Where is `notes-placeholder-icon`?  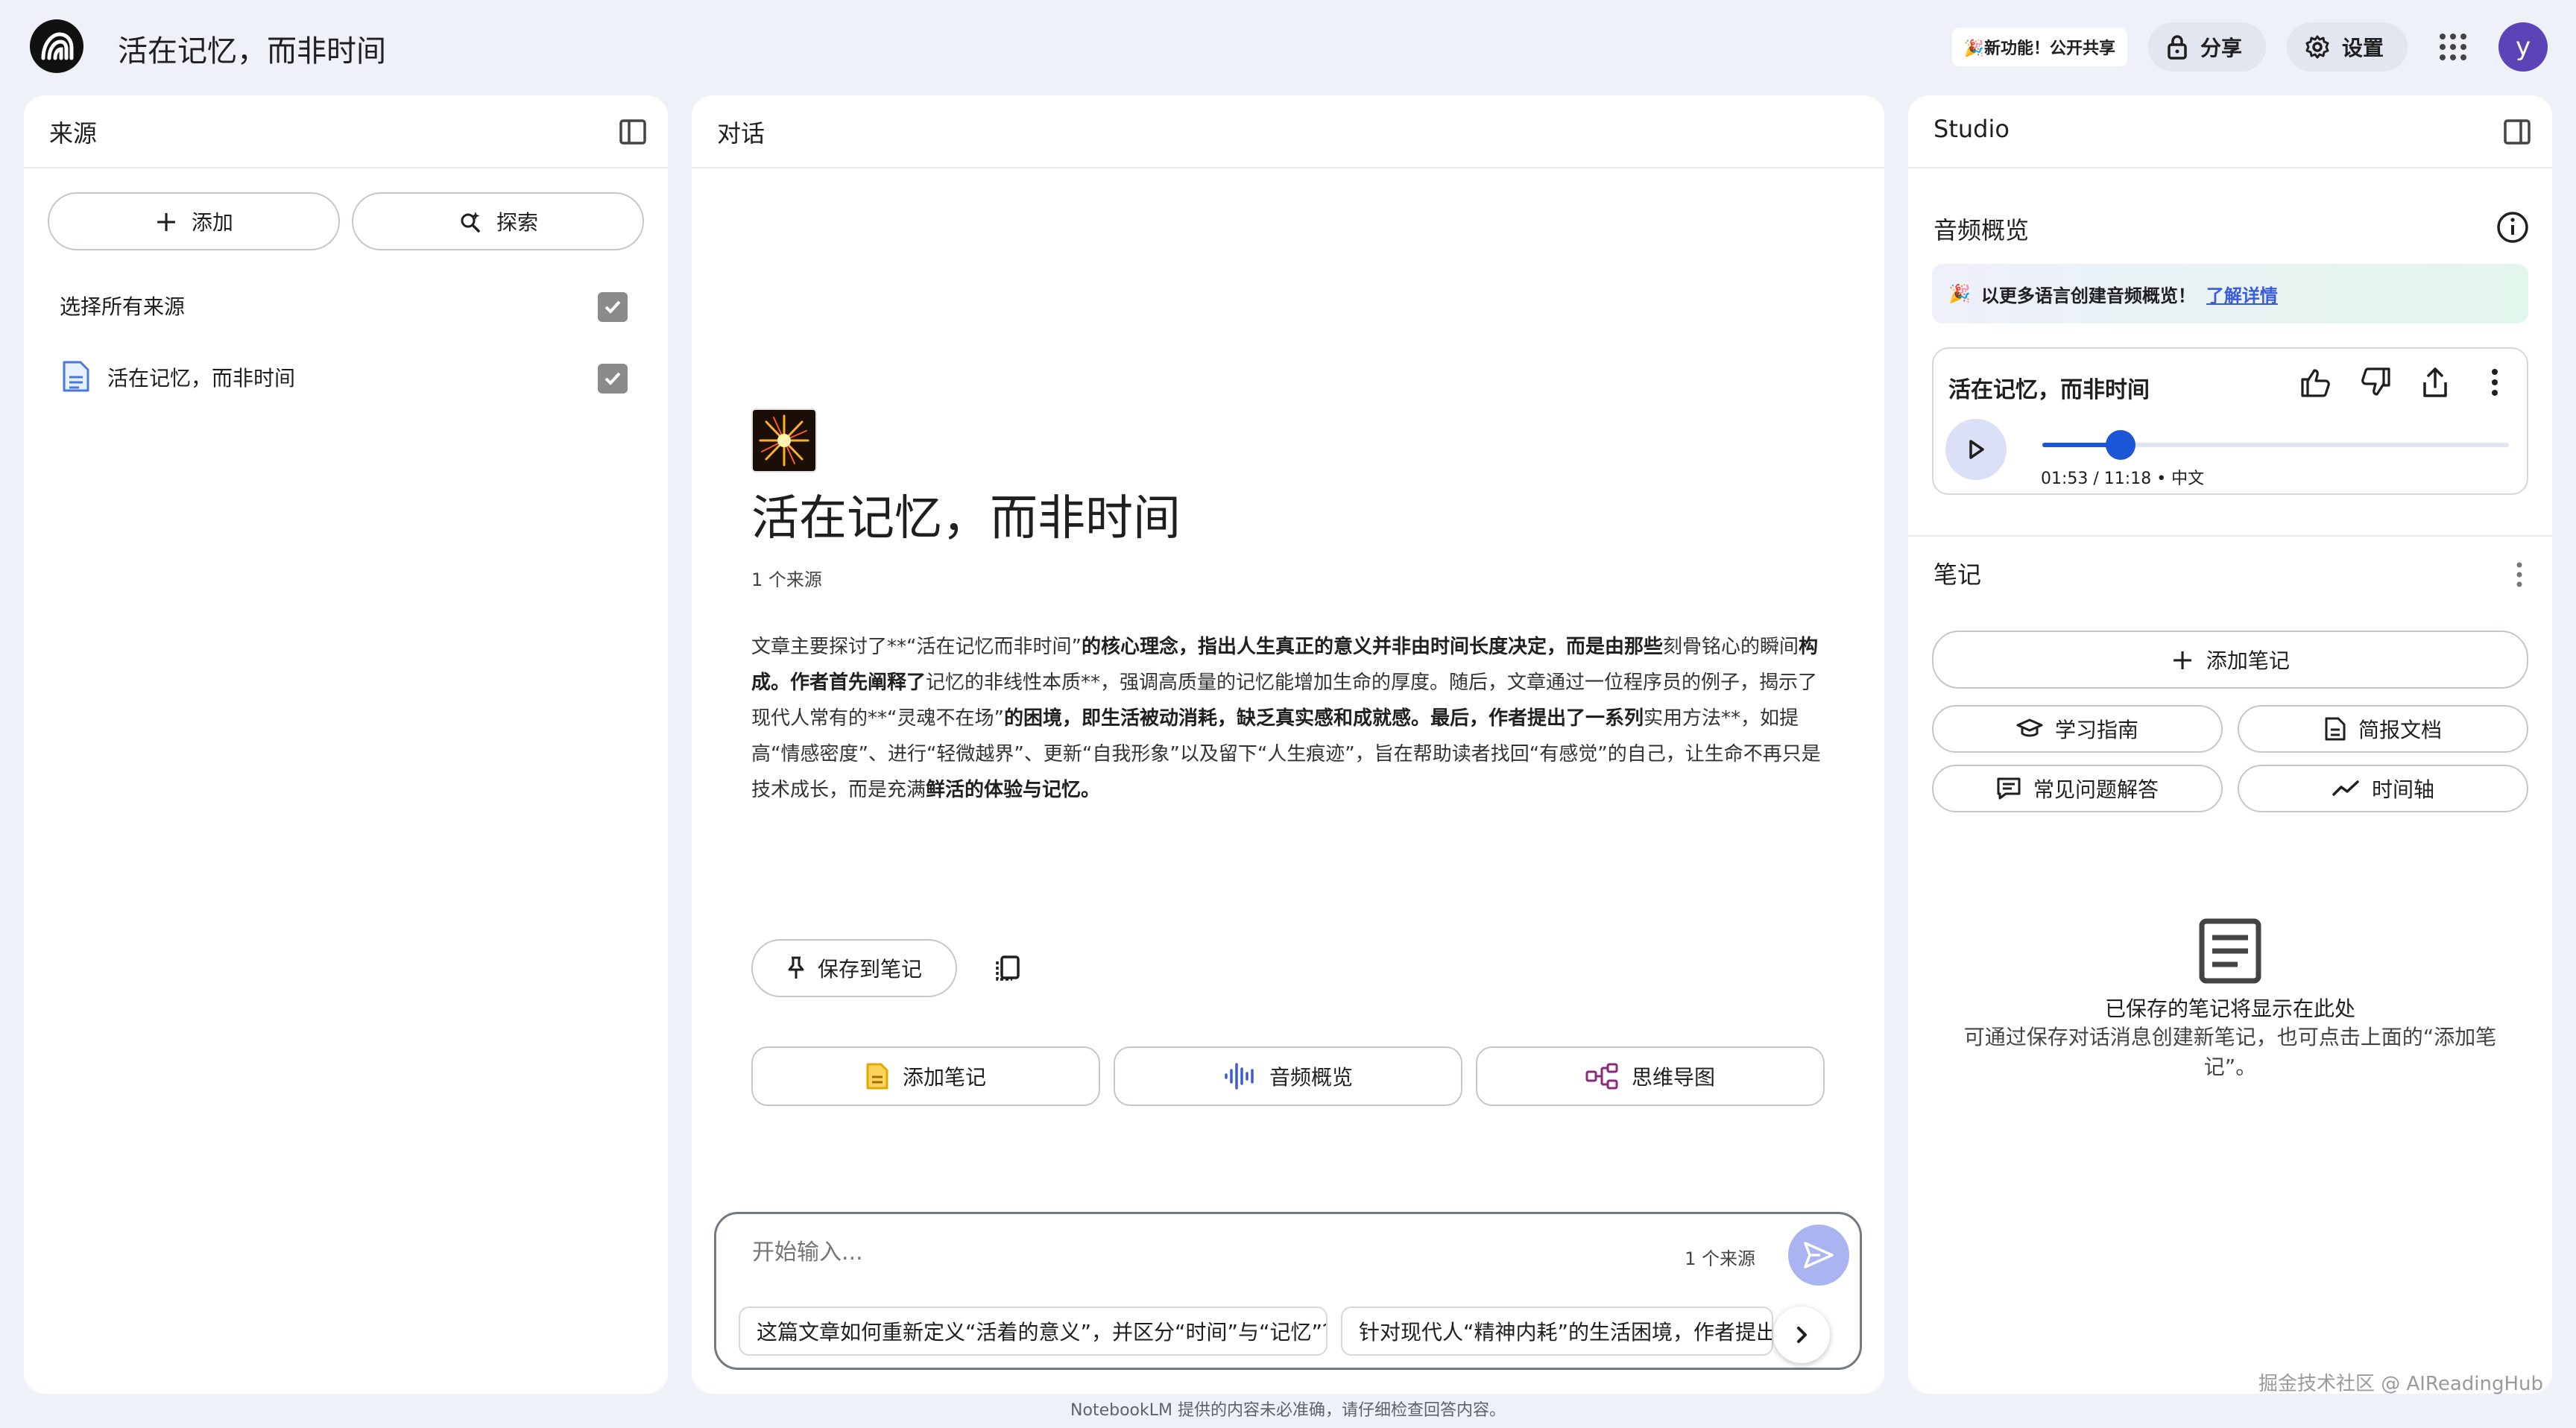
notes-placeholder-icon is located at coordinates (2230, 951).